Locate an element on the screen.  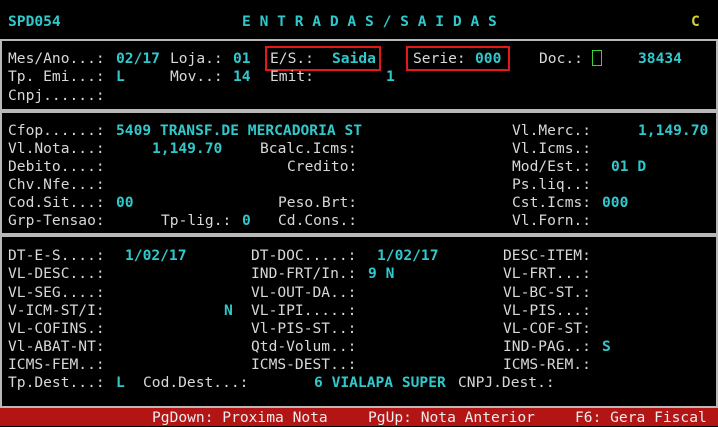
vldesc-label: VL-DESC...: is located at coordinates (56, 273).